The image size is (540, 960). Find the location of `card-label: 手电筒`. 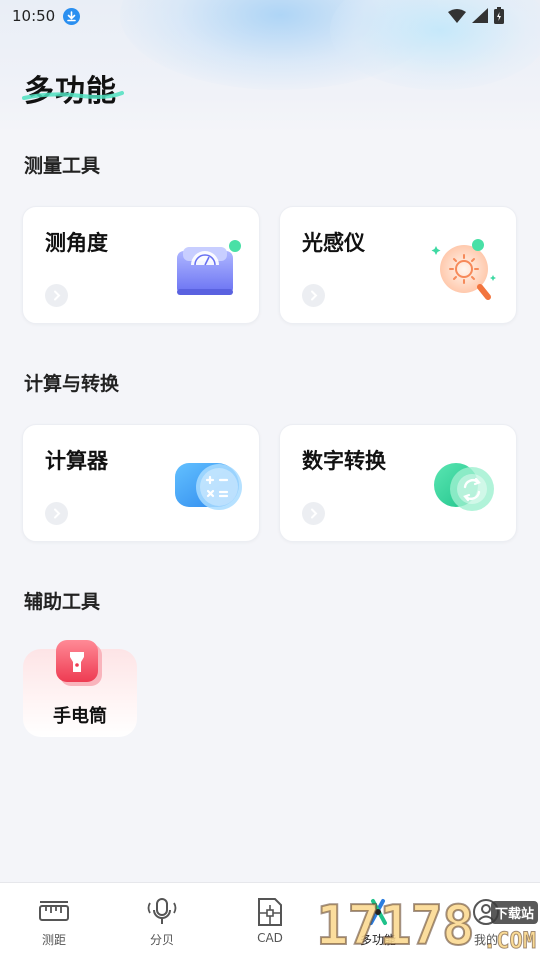

card-label: 手电筒 is located at coordinates (80, 716).